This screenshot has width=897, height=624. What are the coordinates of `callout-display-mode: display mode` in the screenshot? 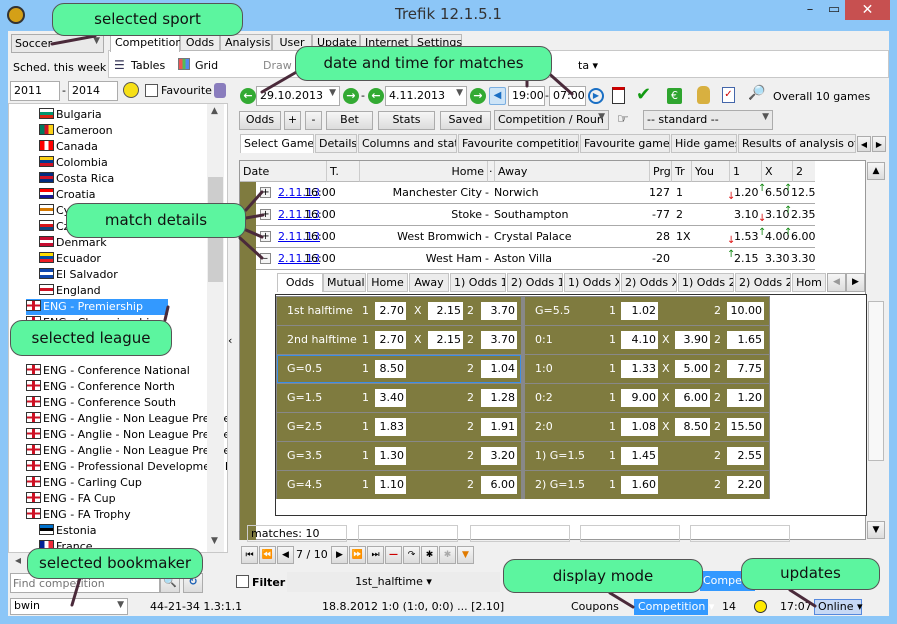 It's located at (603, 576).